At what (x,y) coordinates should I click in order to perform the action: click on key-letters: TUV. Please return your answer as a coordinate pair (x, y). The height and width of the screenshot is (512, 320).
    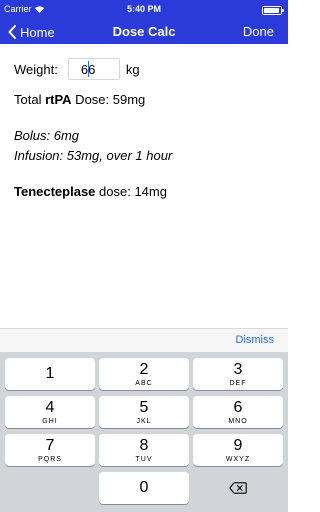
    Looking at the image, I should click on (144, 459).